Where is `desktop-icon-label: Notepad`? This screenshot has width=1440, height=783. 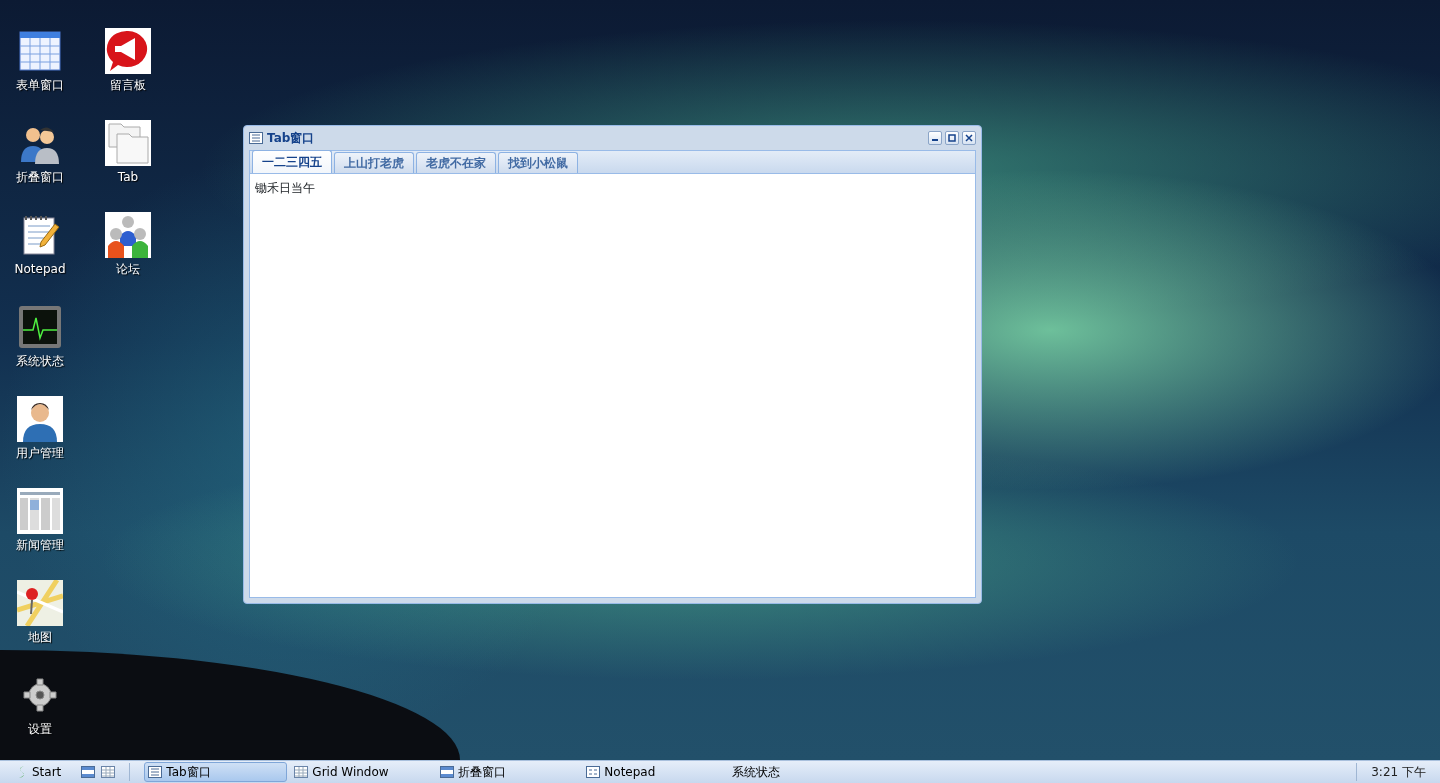
desktop-icon-label: Notepad is located at coordinates (40, 269).